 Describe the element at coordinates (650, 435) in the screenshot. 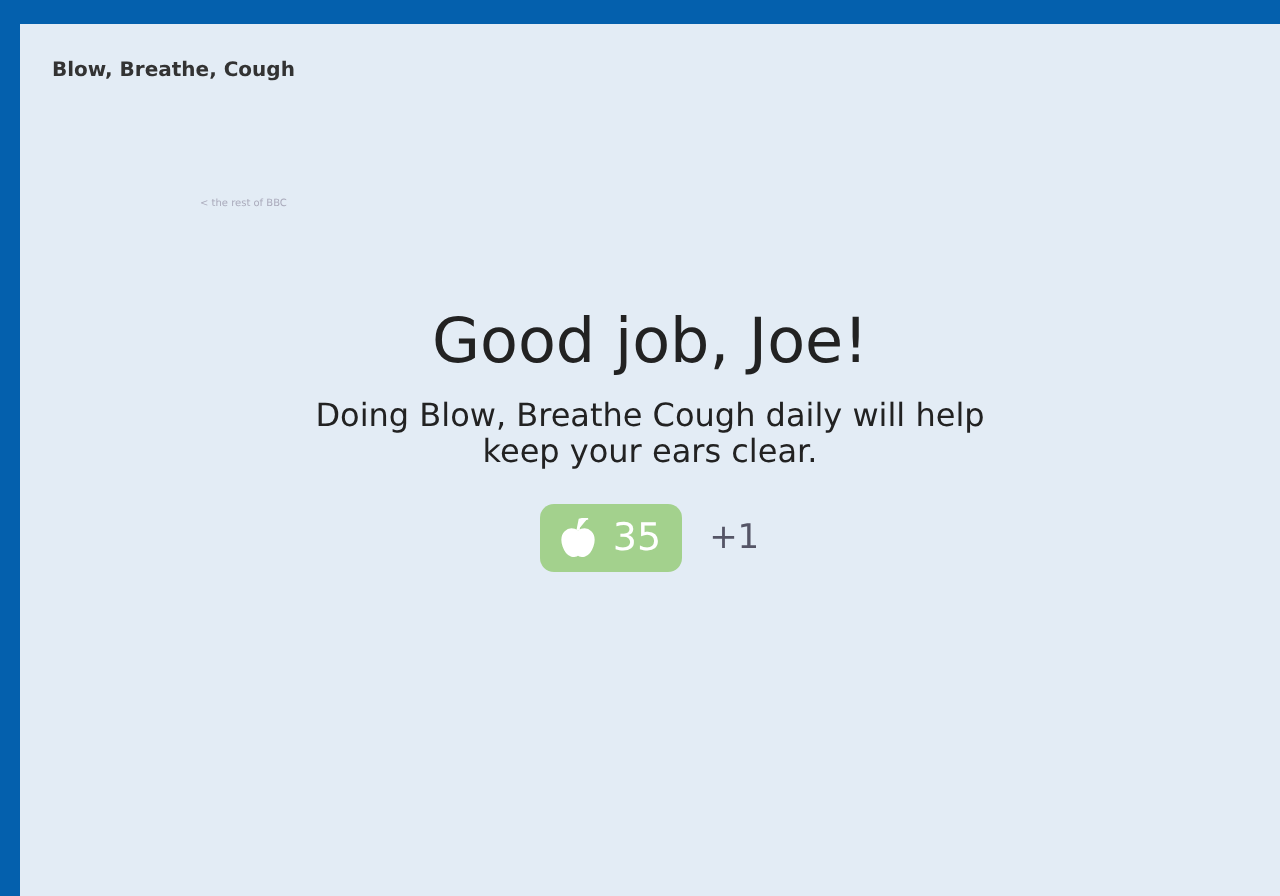

I see `message: Doing Blow, Breathe Cough daily will help keep your ears clear.` at that location.